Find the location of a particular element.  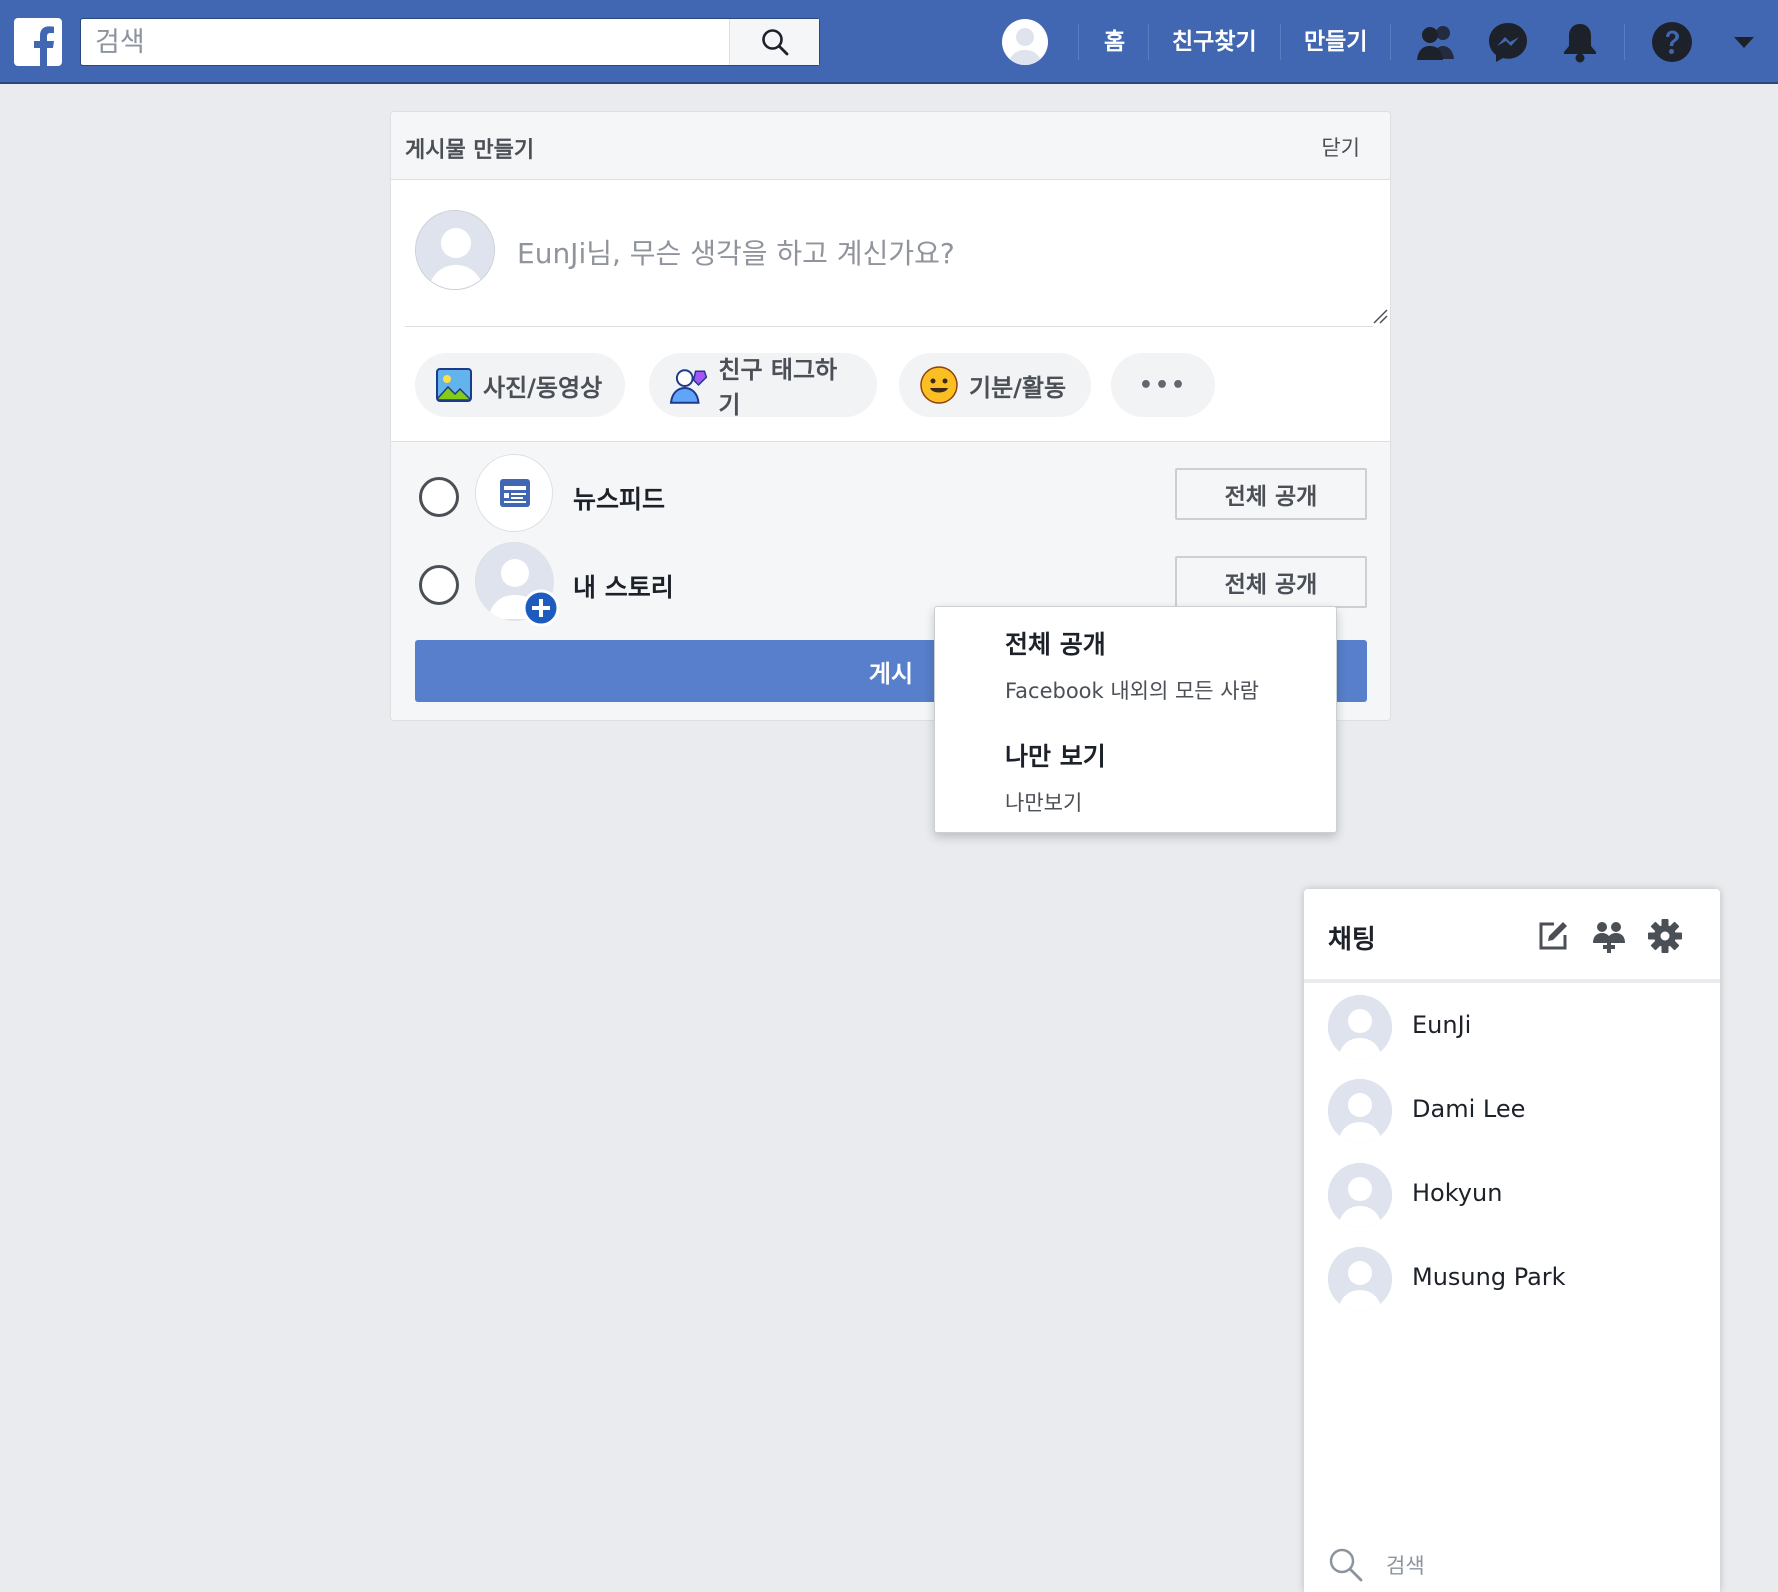

newsfeed-icon is located at coordinates (514, 493).